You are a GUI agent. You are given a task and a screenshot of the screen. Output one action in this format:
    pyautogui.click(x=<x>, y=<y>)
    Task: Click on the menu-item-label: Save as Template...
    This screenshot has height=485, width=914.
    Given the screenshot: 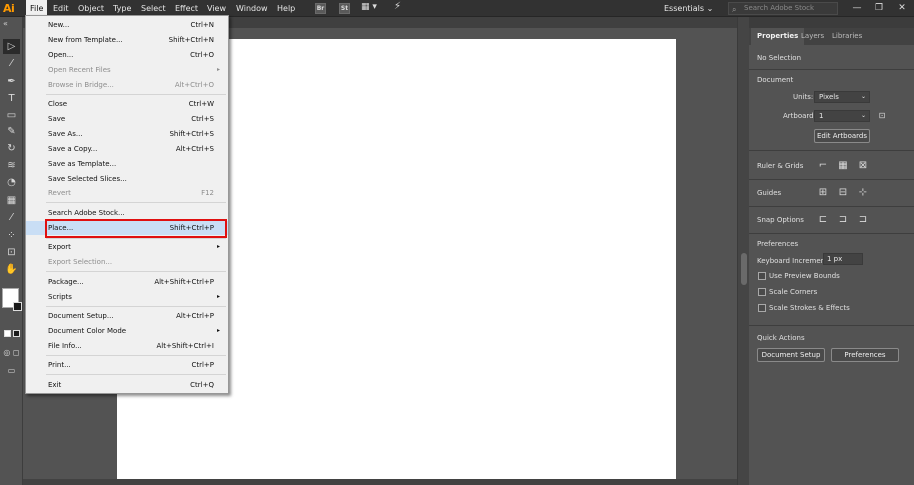 What is the action you would take?
    pyautogui.click(x=82, y=164)
    